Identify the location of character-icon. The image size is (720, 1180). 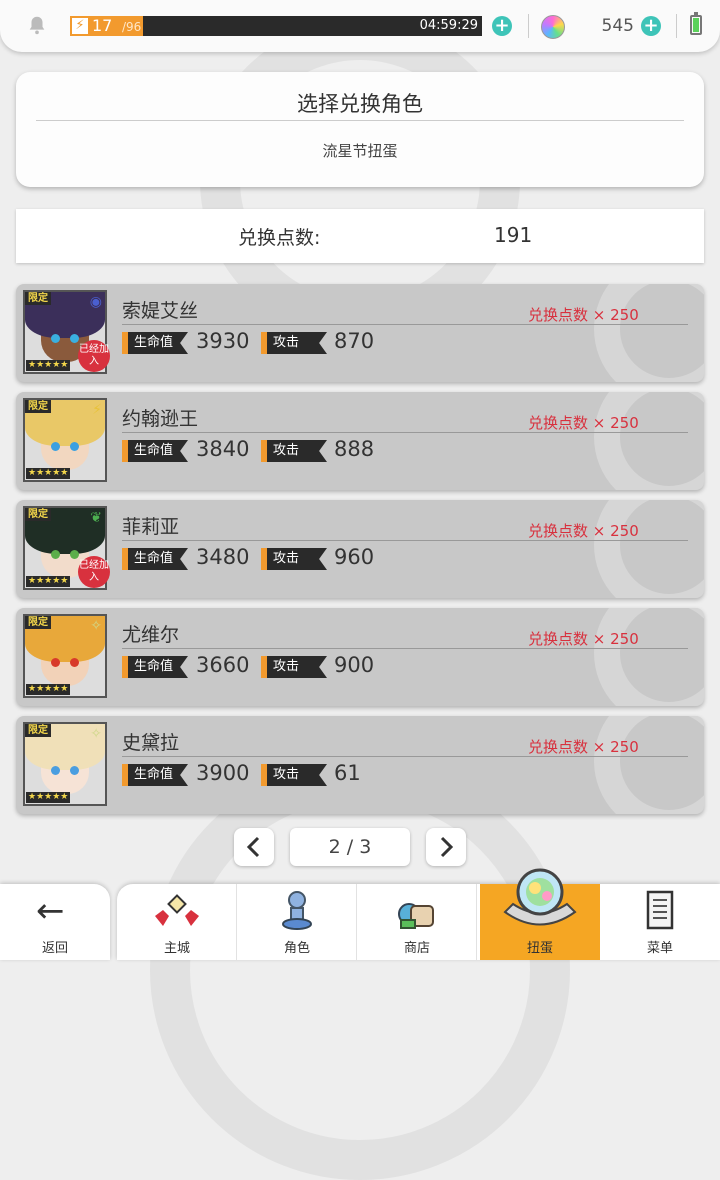
(297, 910).